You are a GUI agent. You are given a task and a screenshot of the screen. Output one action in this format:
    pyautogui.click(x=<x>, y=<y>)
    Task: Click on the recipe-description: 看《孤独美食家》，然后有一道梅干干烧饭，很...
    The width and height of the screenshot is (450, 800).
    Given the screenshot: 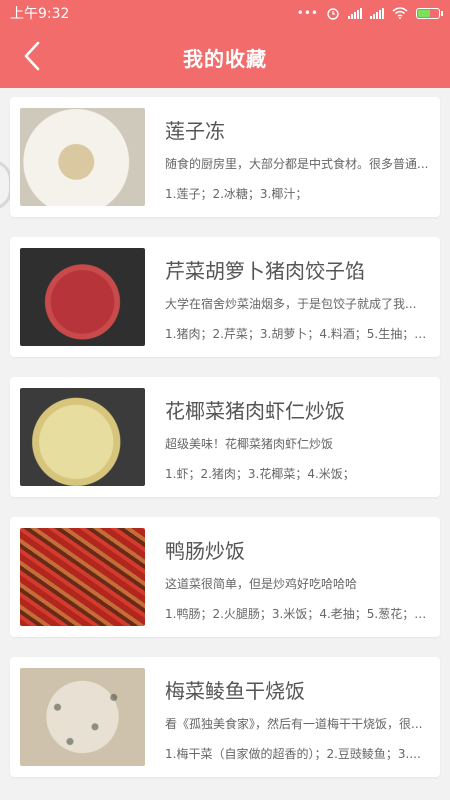 What is the action you would take?
    pyautogui.click(x=294, y=724)
    